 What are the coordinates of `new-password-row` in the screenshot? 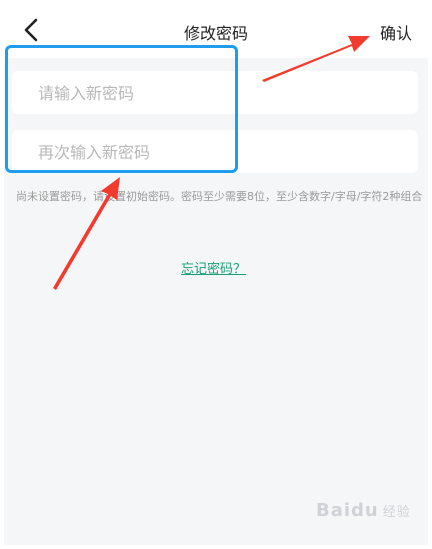 It's located at (215, 93).